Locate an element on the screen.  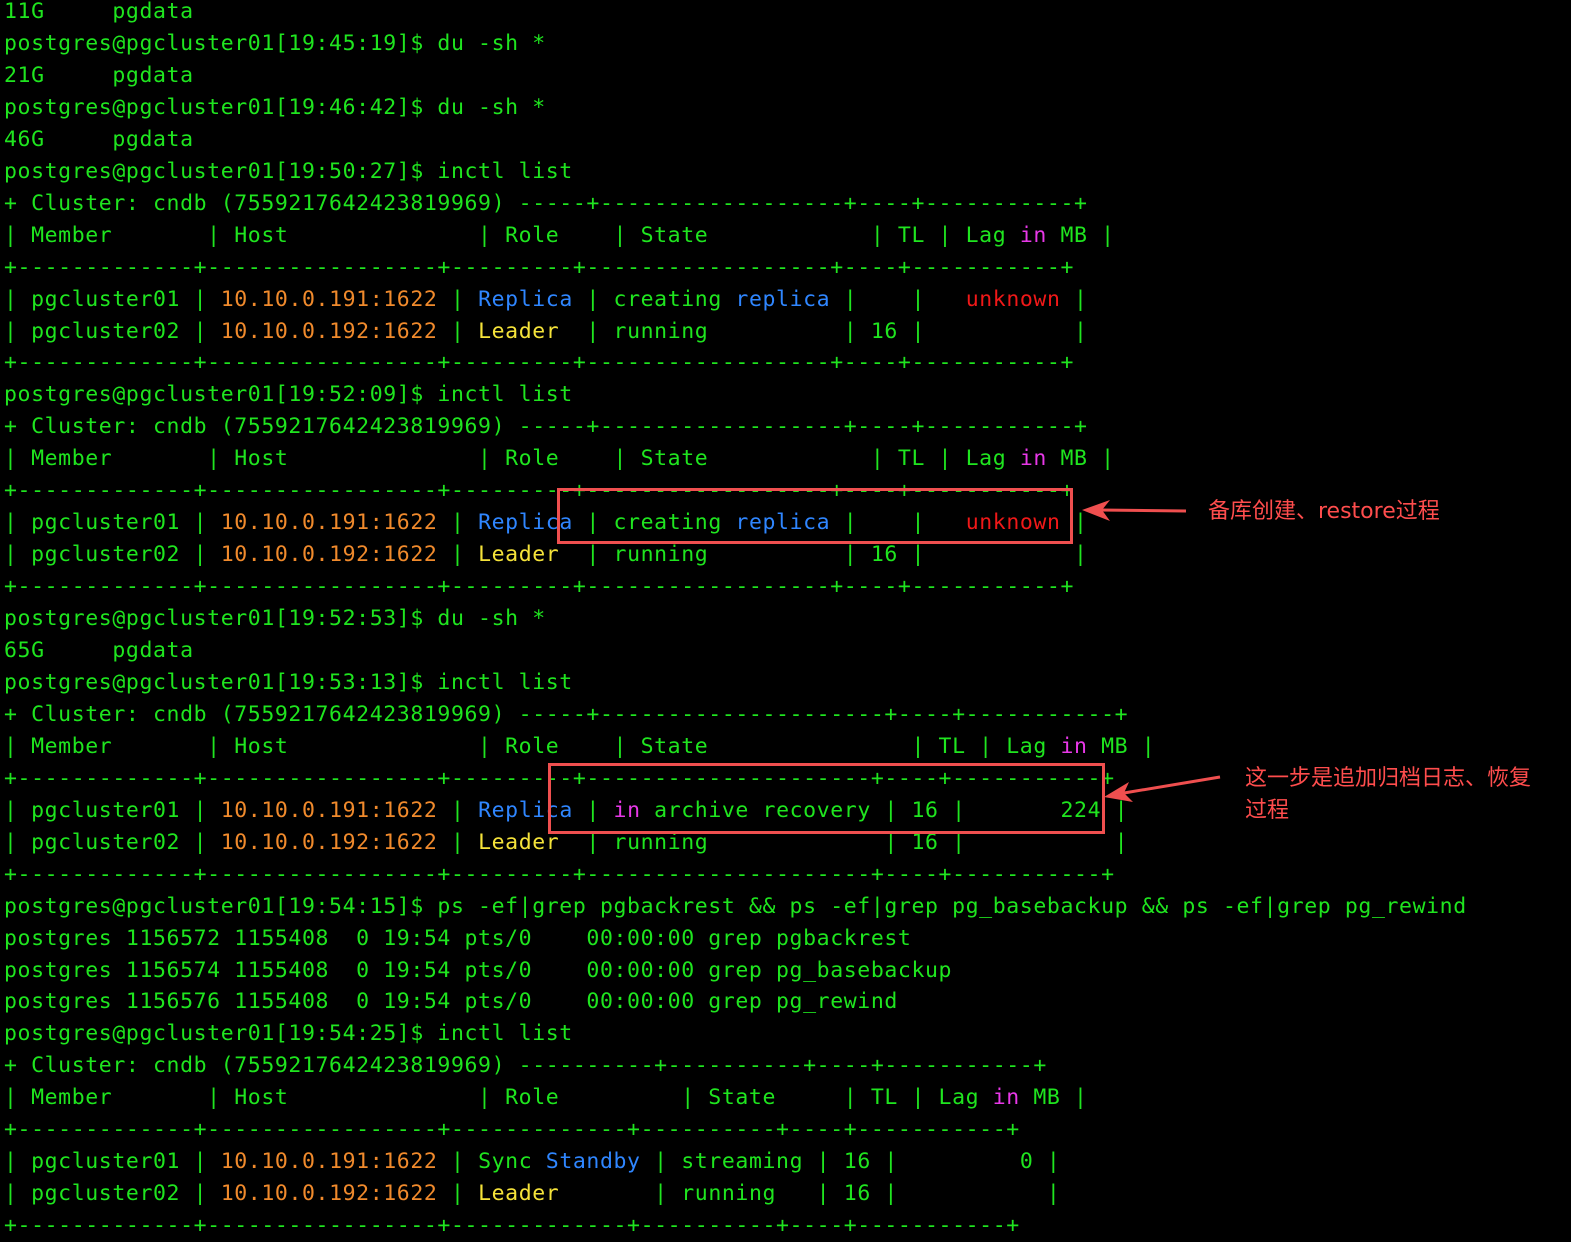
terminal-text-segment: 46G pgdata is located at coordinates (99, 139).